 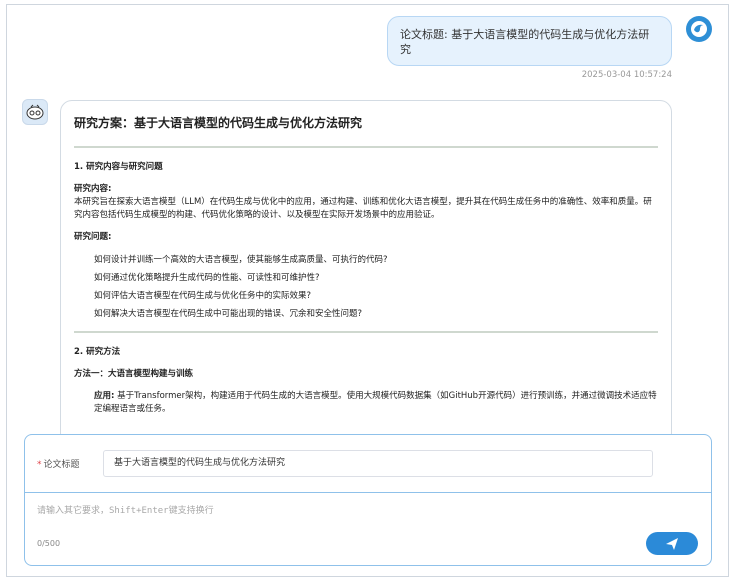 I want to click on title-input: 基于大语言模型的代码生成与优化方法研究, so click(x=378, y=463).